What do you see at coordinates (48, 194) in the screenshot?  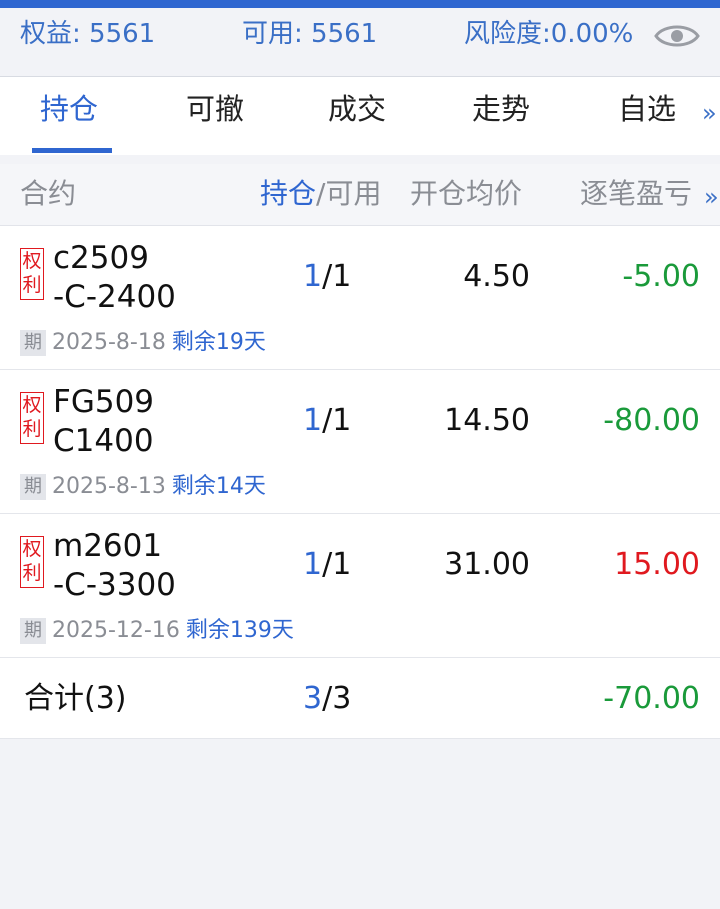 I see `header-contract: 合约` at bounding box center [48, 194].